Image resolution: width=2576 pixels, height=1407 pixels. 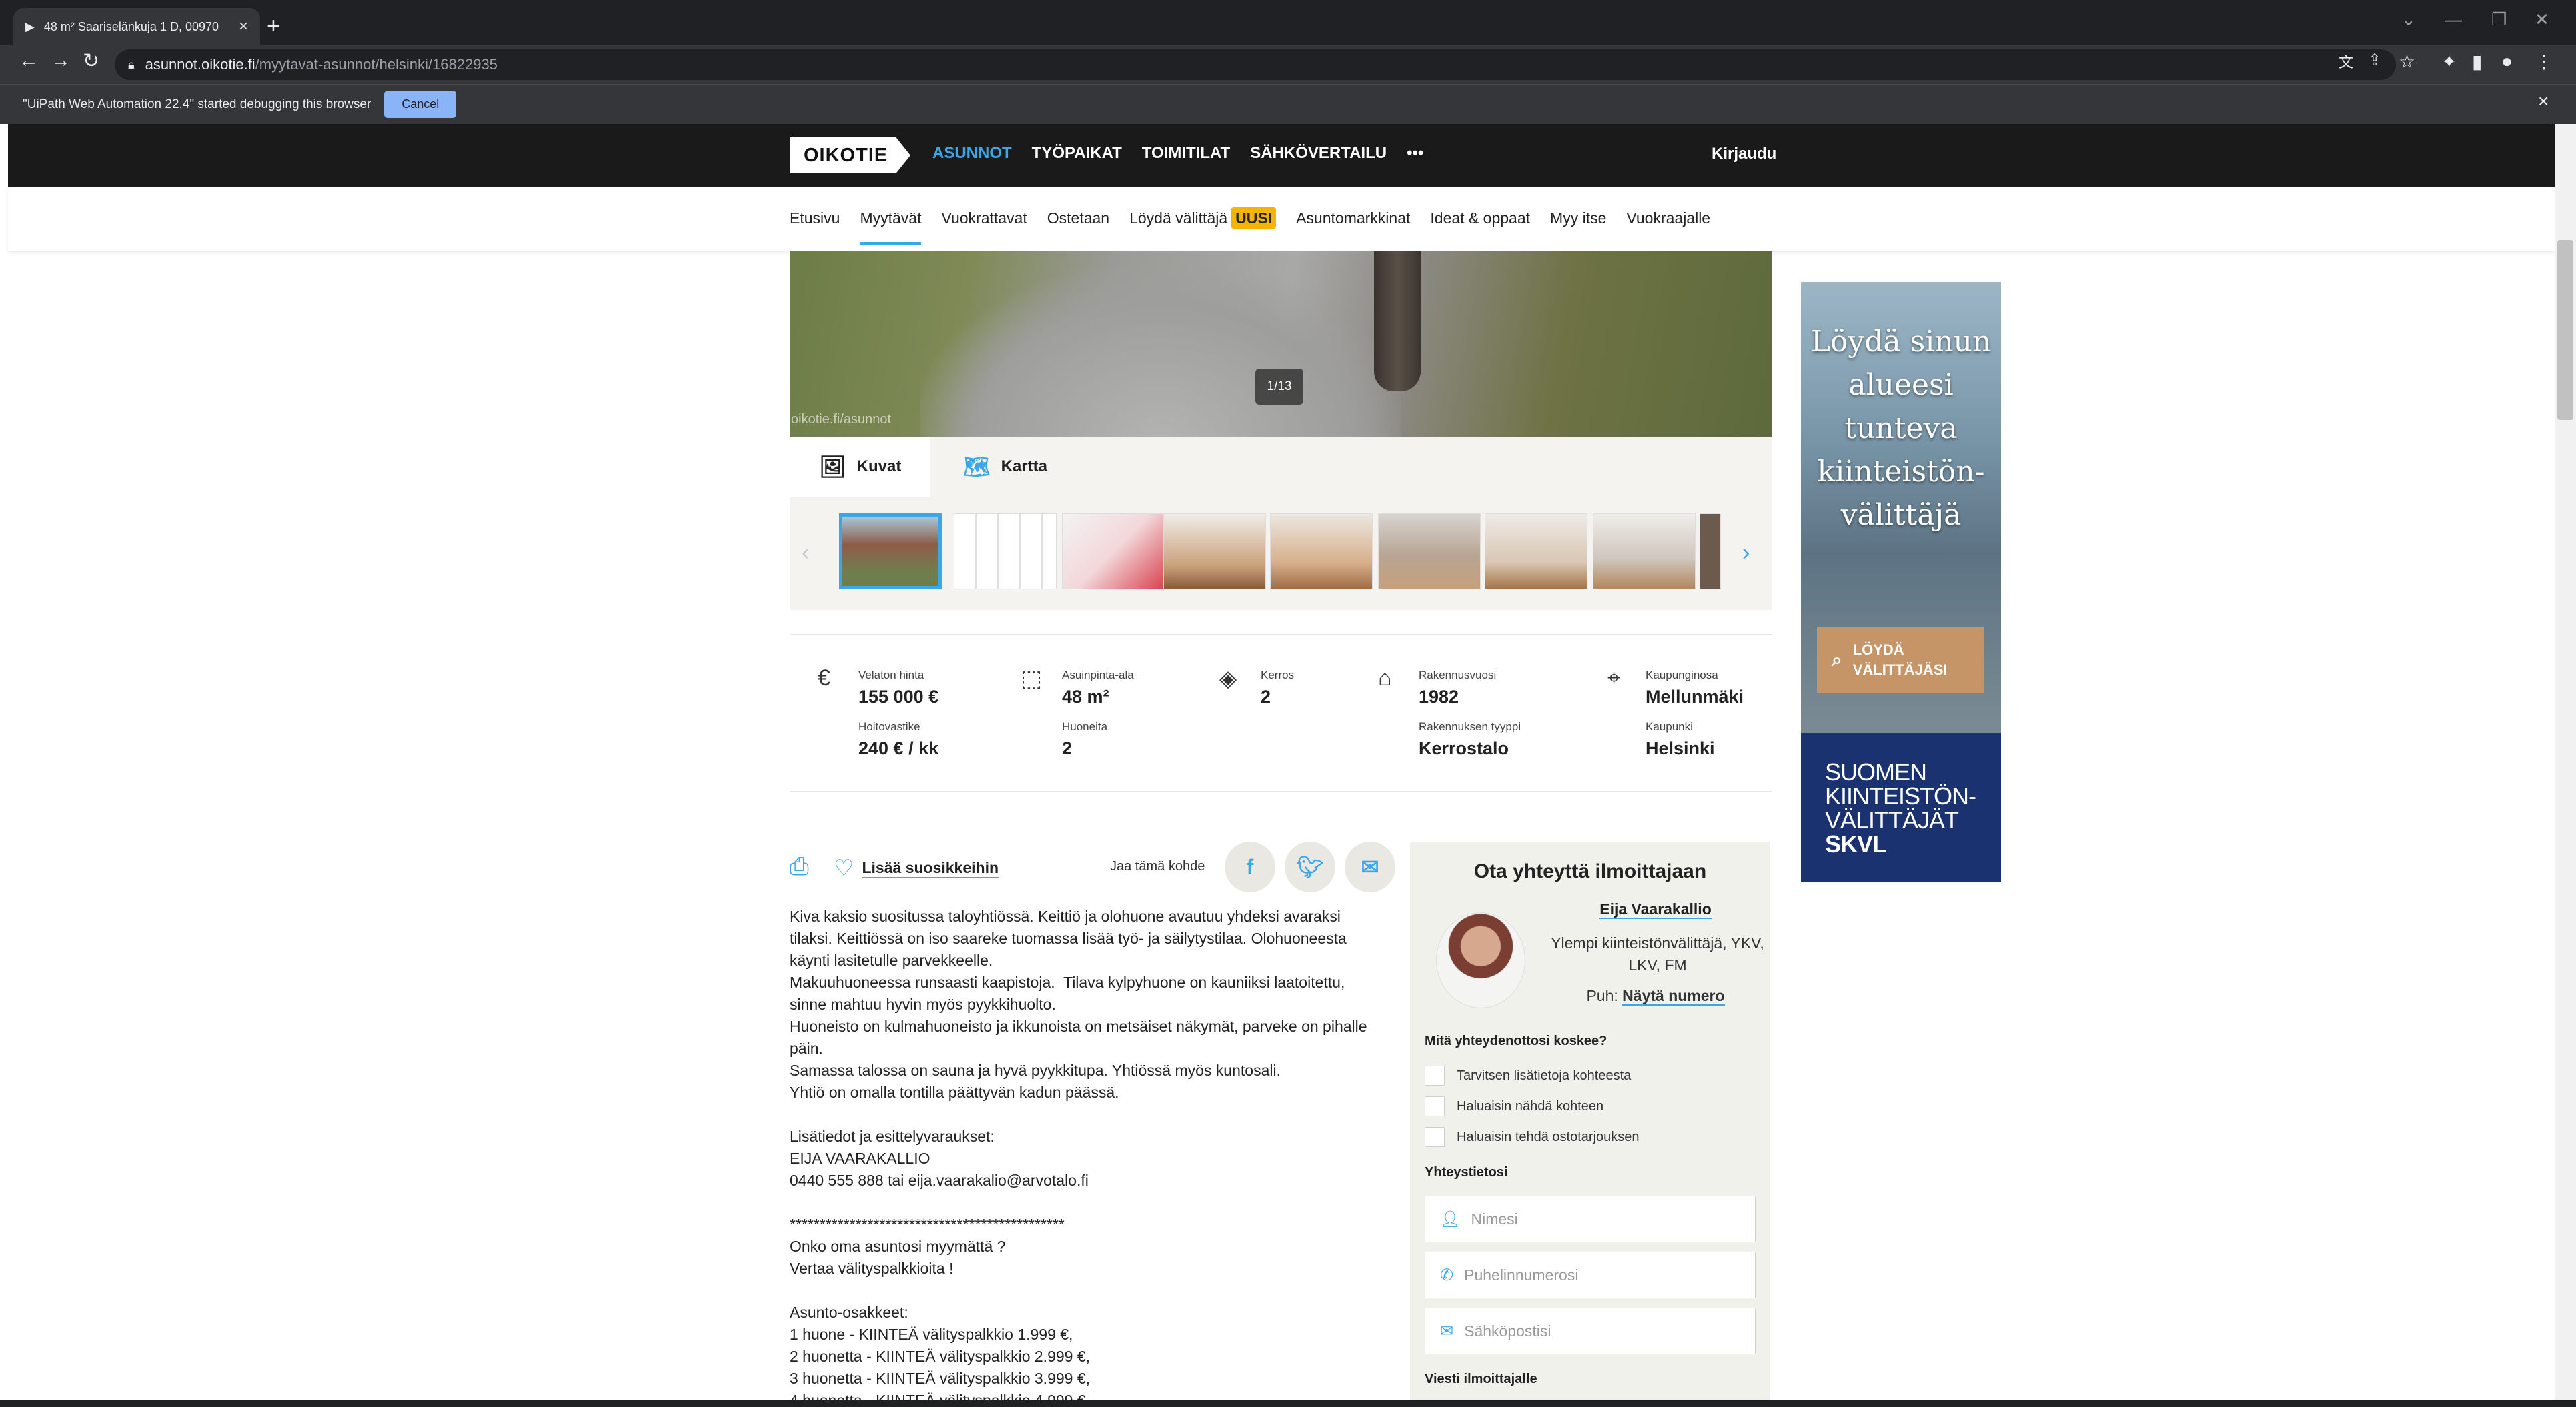 I want to click on email-field: ✉ Sähköpostisi, so click(x=1590, y=1331).